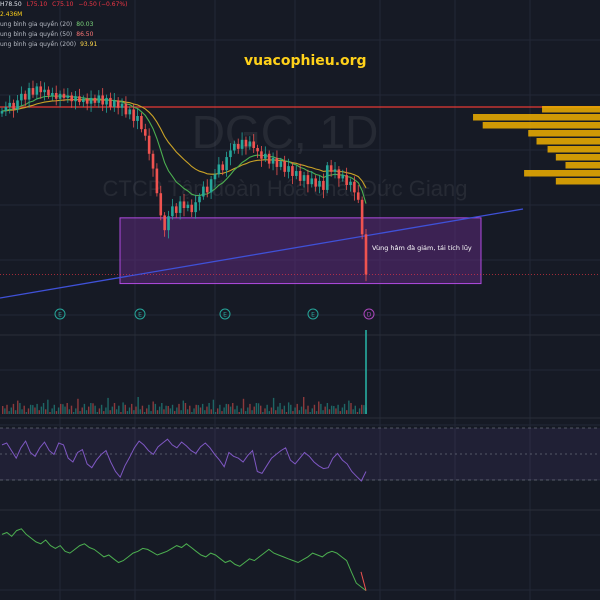 The height and width of the screenshot is (600, 600). I want to click on ohlc-high: H78.50, so click(11, 4).